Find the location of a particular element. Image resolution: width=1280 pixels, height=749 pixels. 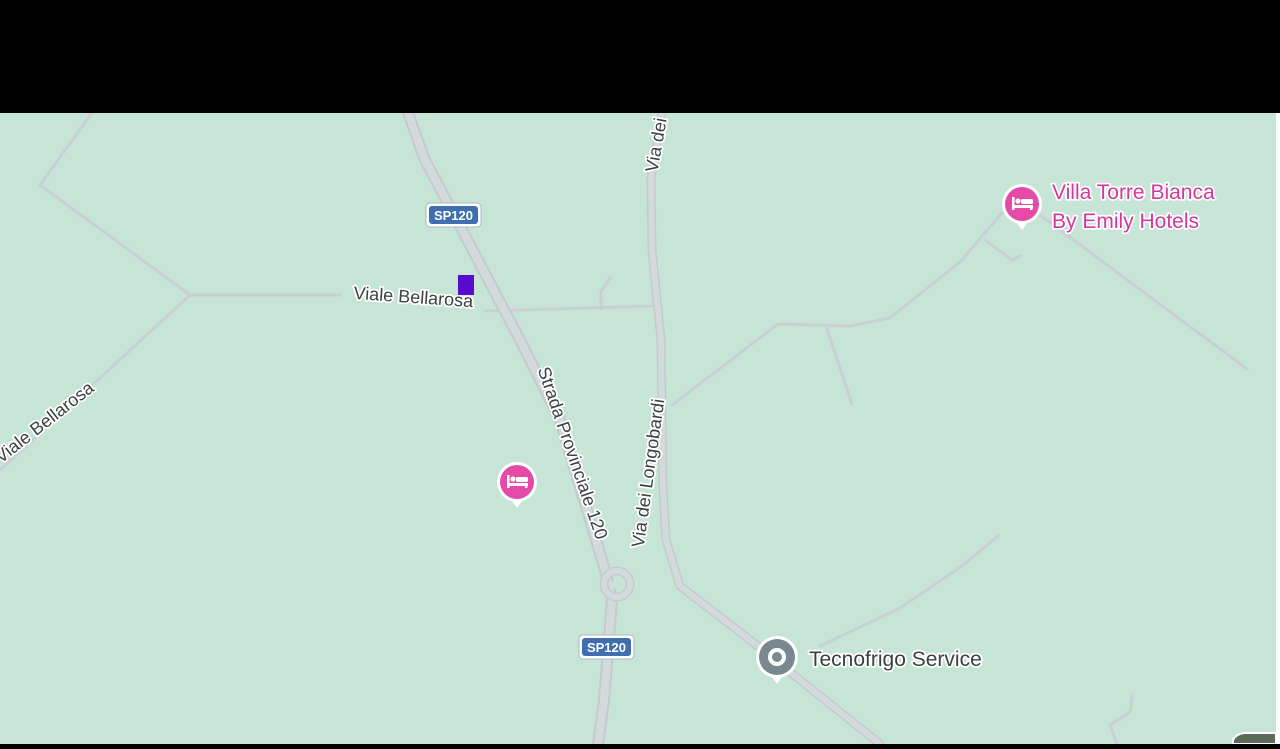

roundabout is located at coordinates (617, 584).